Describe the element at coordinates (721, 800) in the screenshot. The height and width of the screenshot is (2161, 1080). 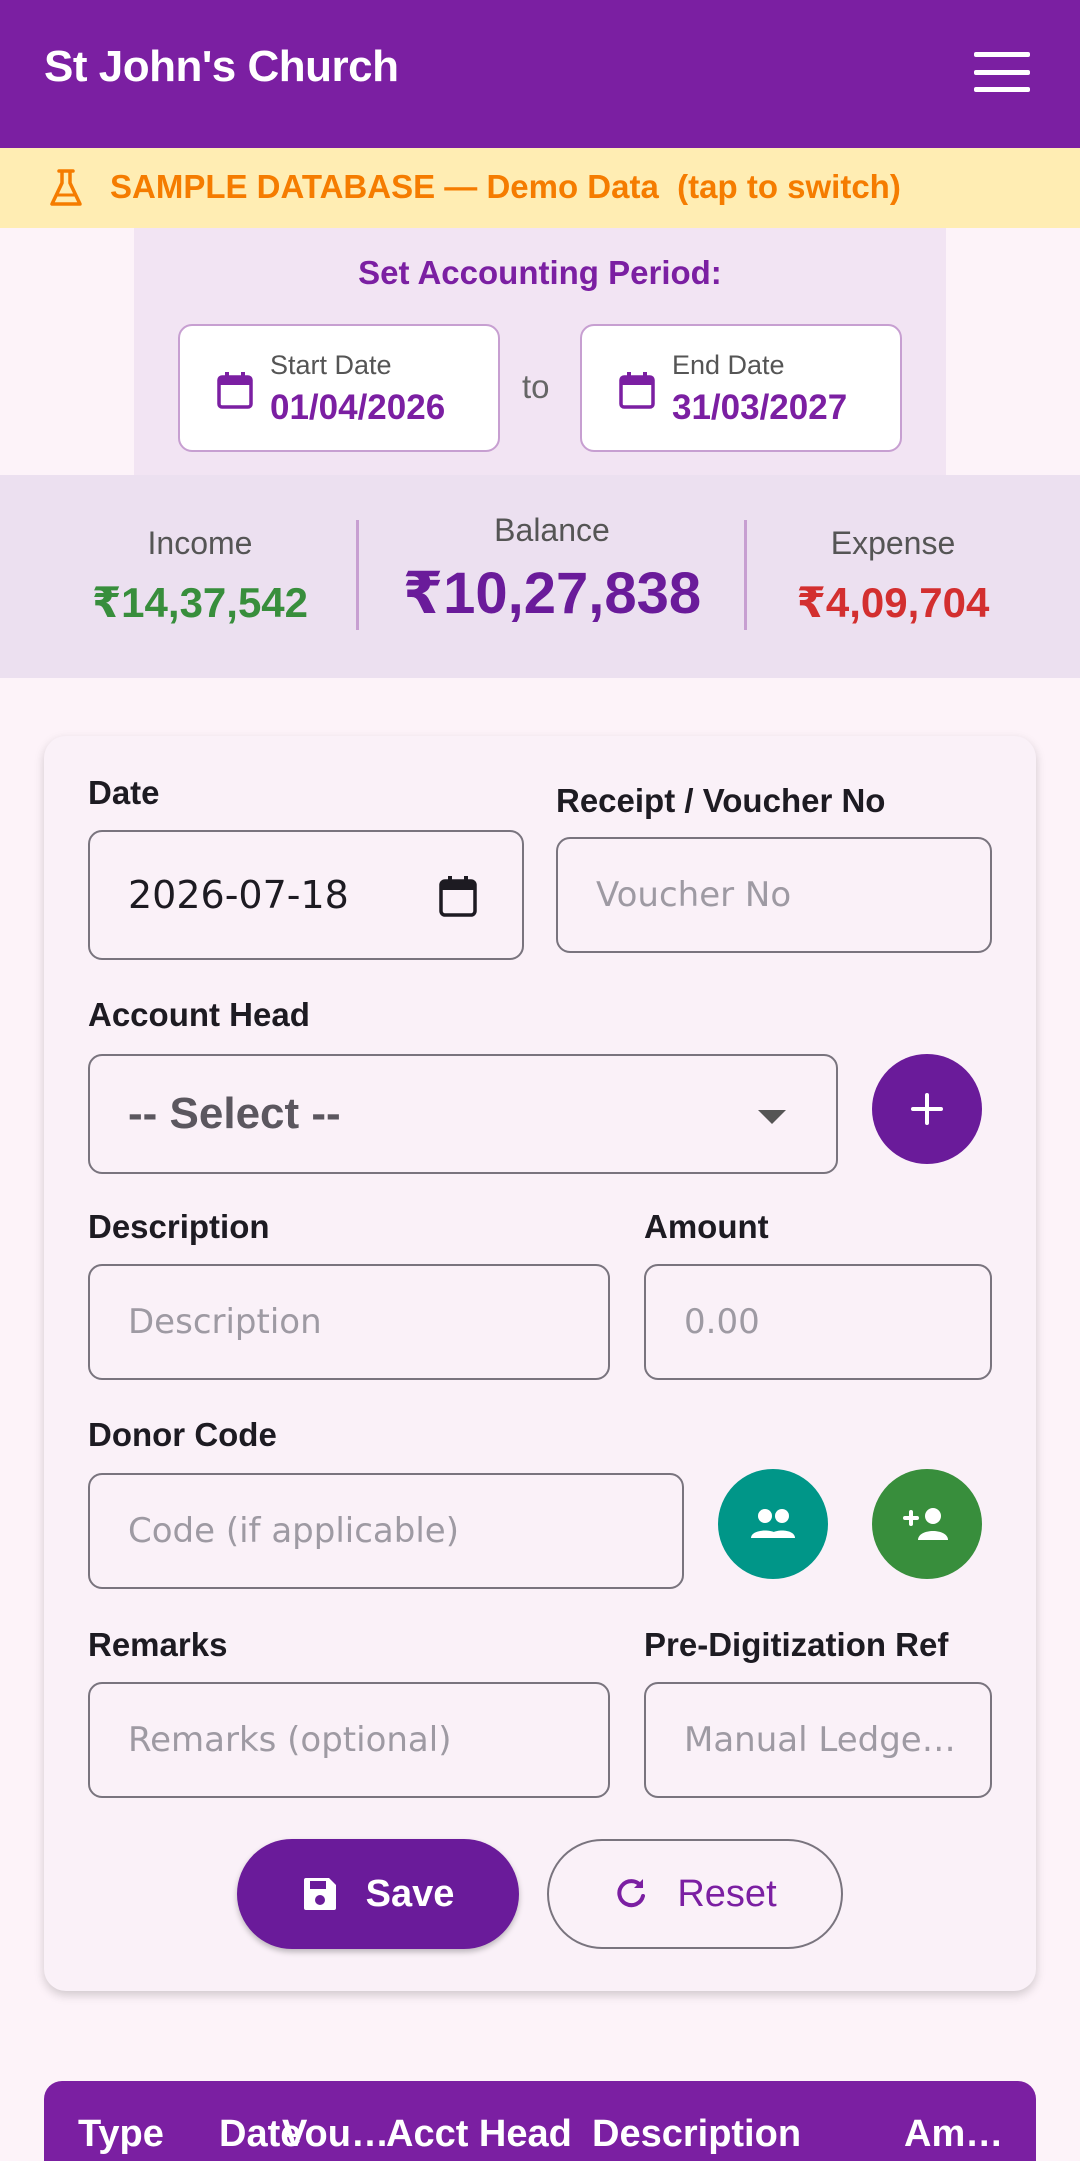
I see `voucher-label: Receipt / Voucher No` at that location.